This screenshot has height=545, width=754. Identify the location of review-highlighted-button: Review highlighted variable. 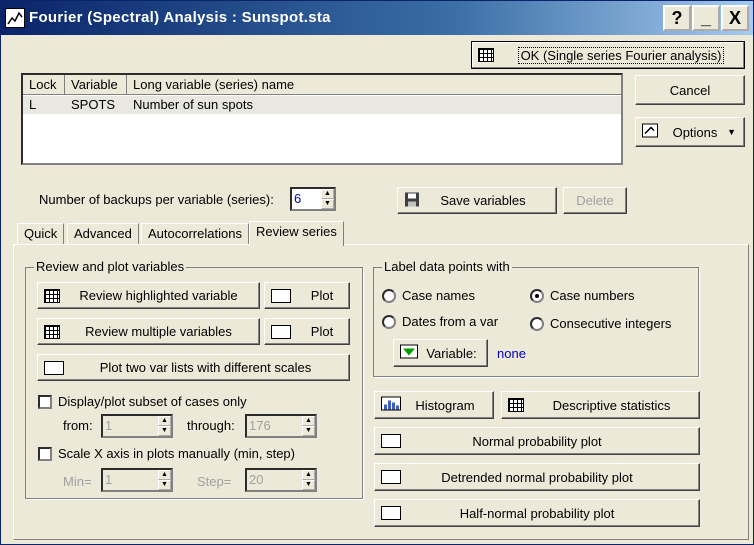
(148, 295).